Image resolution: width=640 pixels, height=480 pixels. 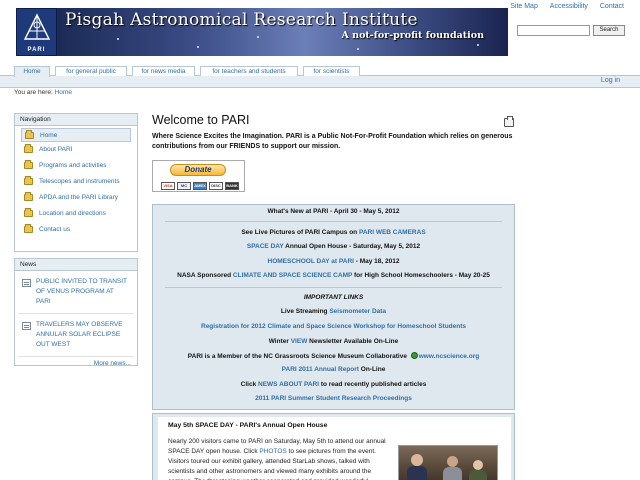 I want to click on search-input, so click(x=553, y=30).